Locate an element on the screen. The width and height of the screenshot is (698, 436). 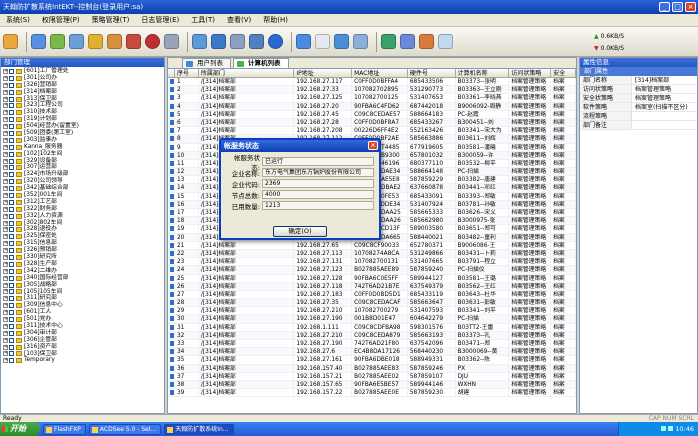
tree-node: + [501]党办 is located at coordinates (82, 319).